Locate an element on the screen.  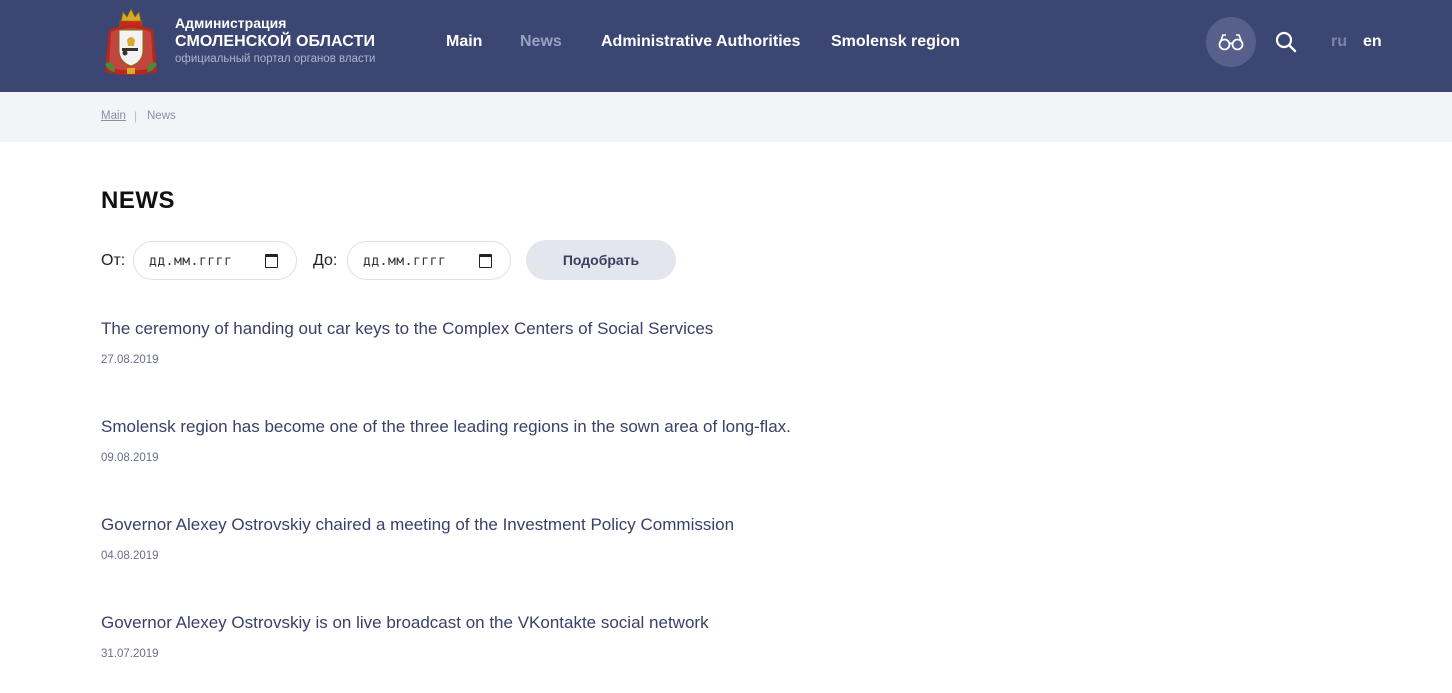
brand-title-small: Администрация is located at coordinates (231, 23).